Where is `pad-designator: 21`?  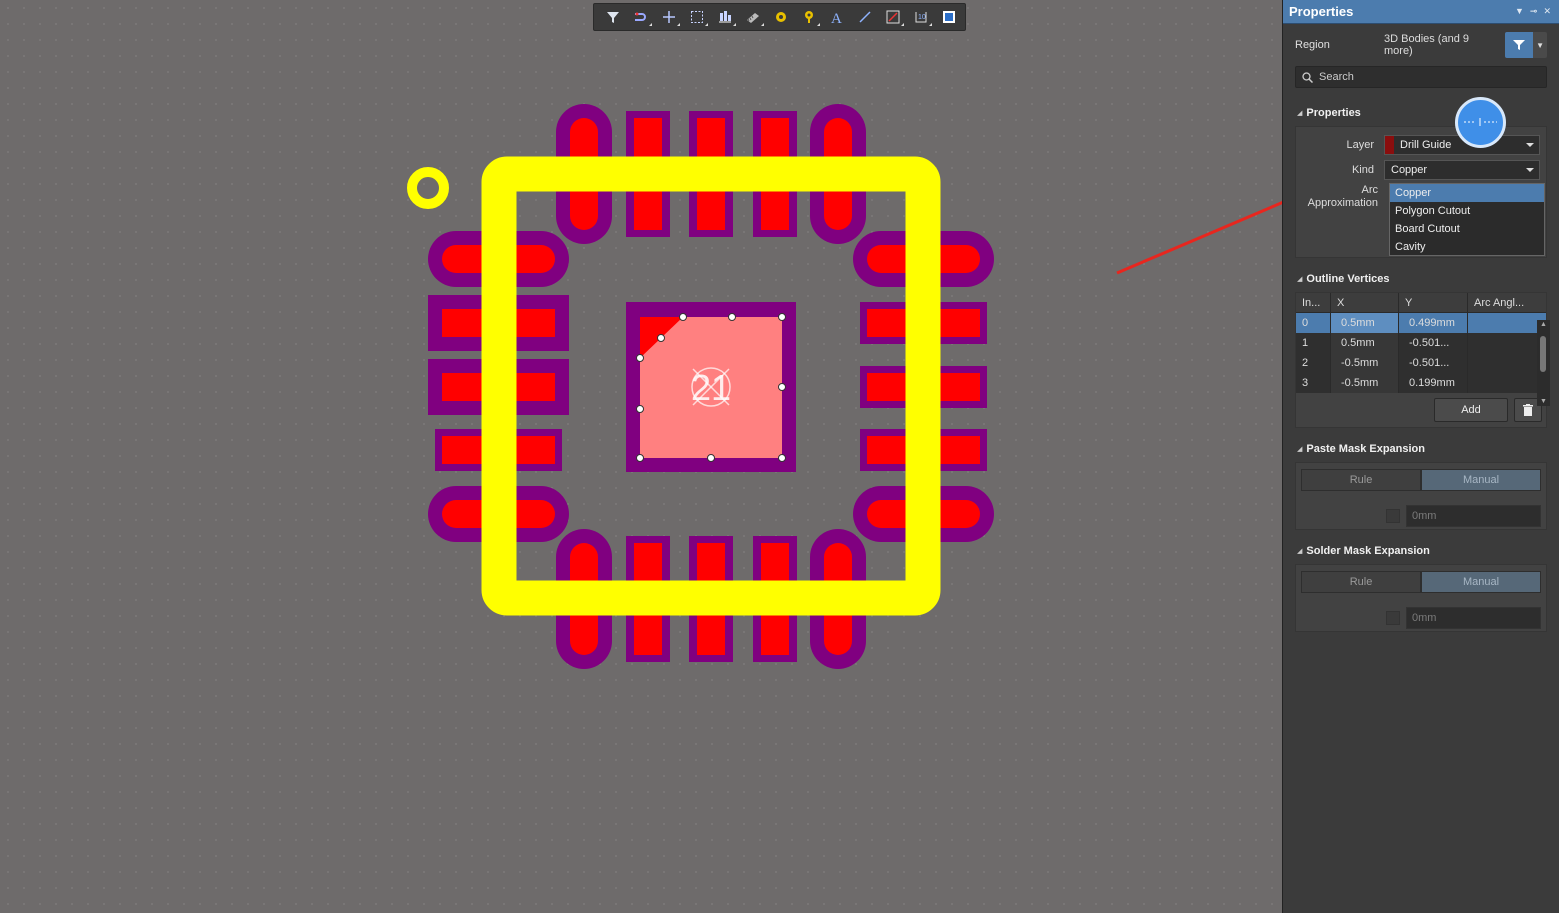
pad-designator: 21 is located at coordinates (711, 387).